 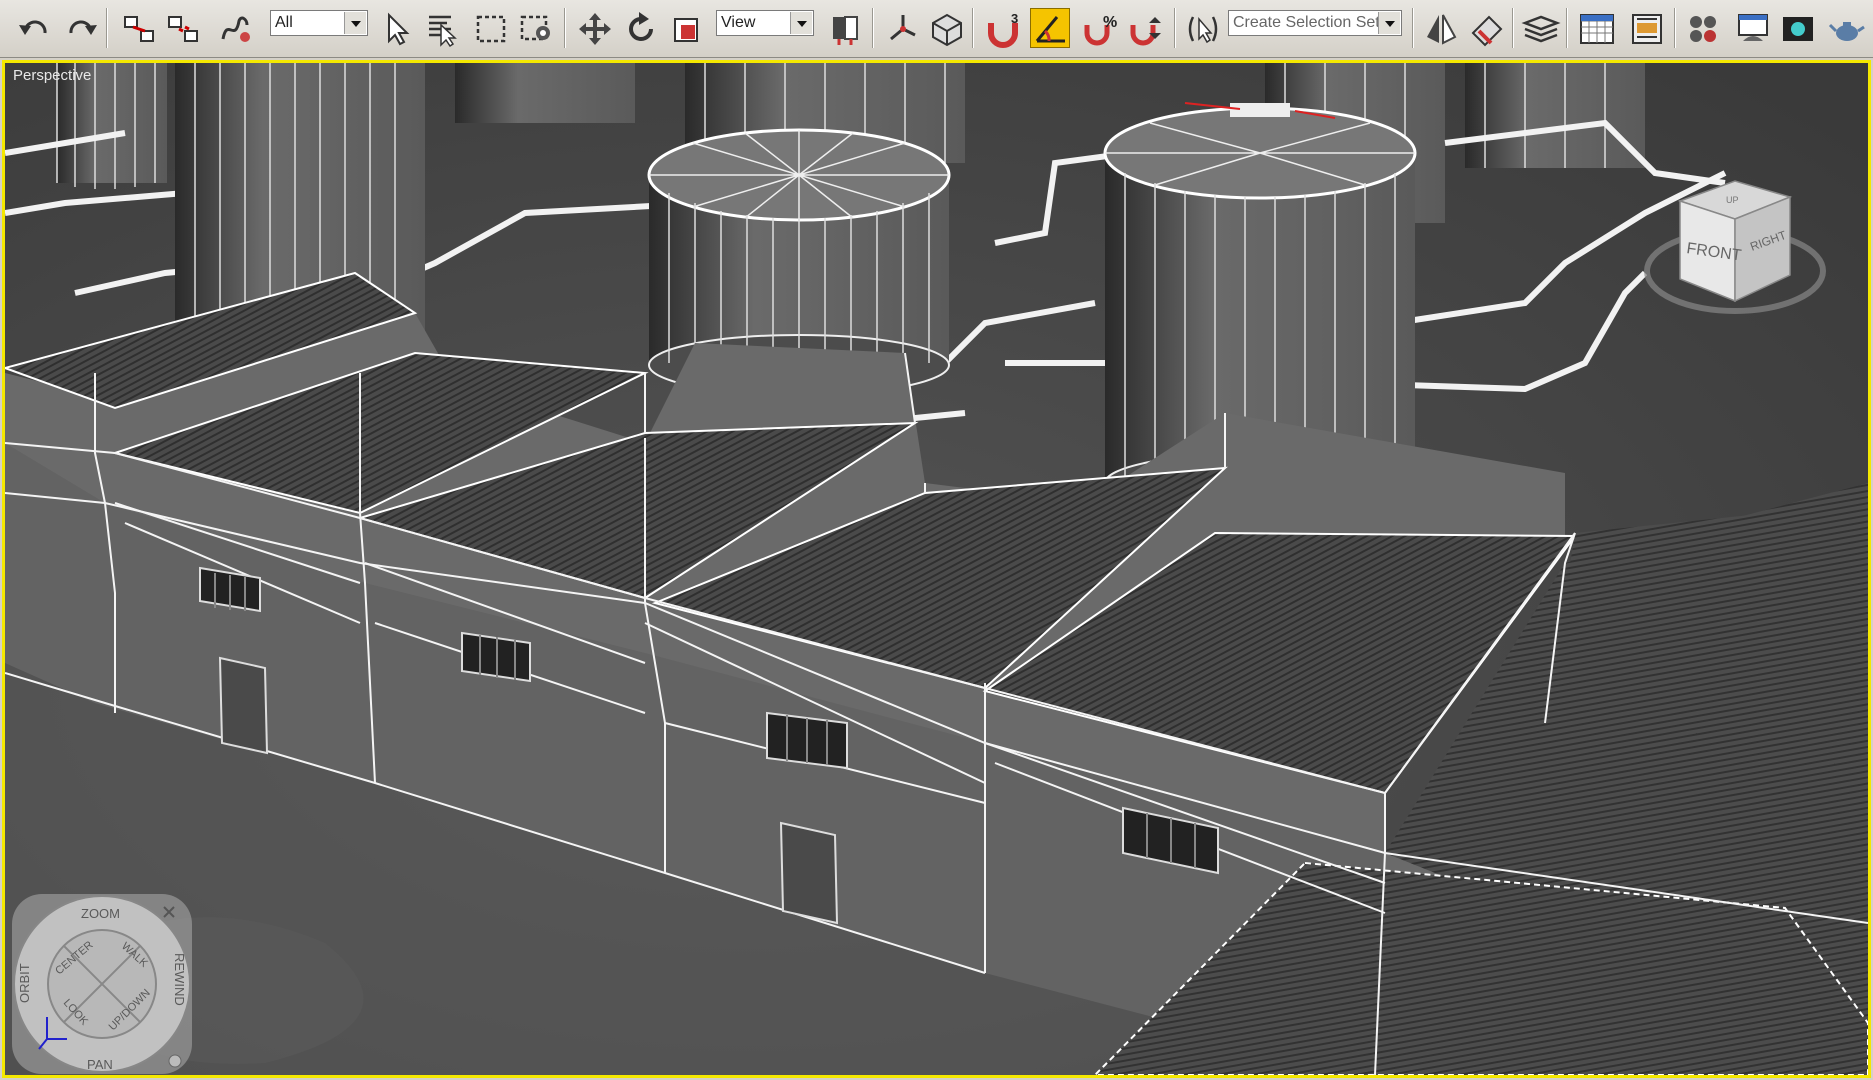 I want to click on keyboard-icon, so click(x=947, y=30).